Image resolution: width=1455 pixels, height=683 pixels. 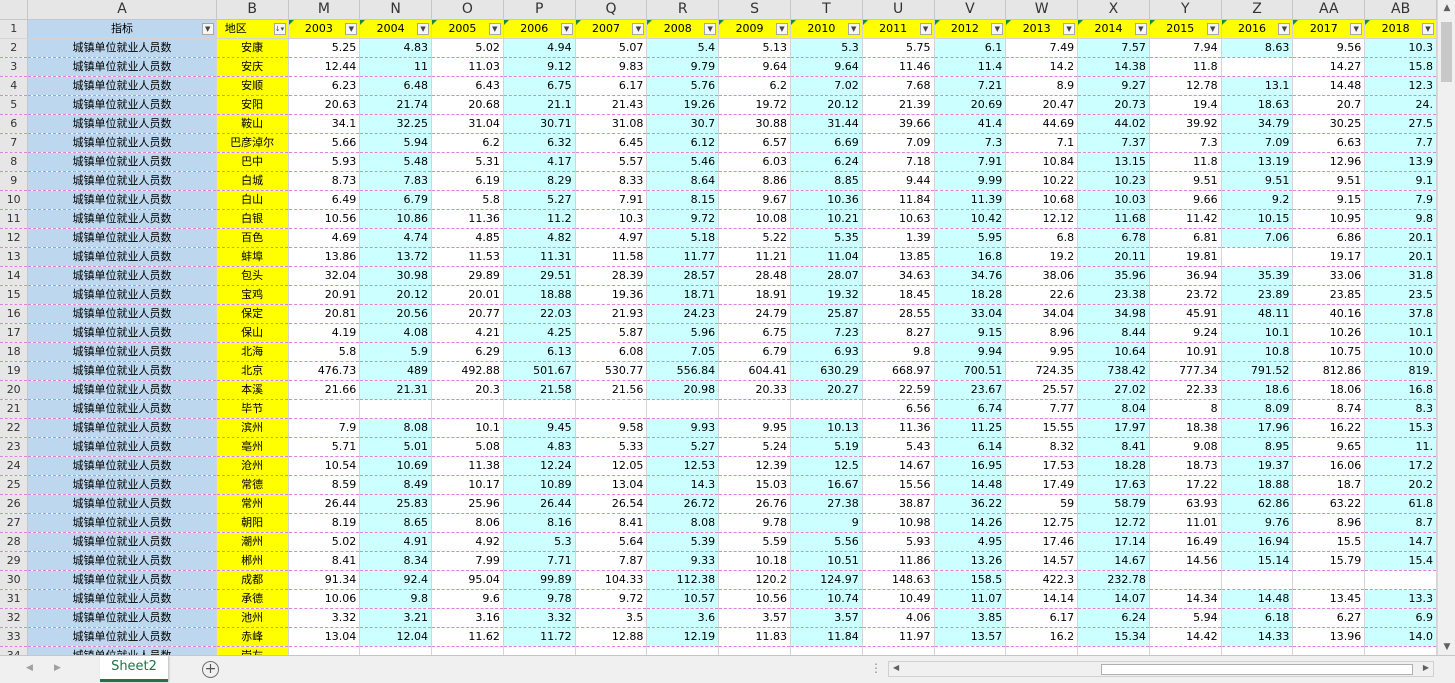 I want to click on value-cell: 8.06, so click(x=467, y=523).